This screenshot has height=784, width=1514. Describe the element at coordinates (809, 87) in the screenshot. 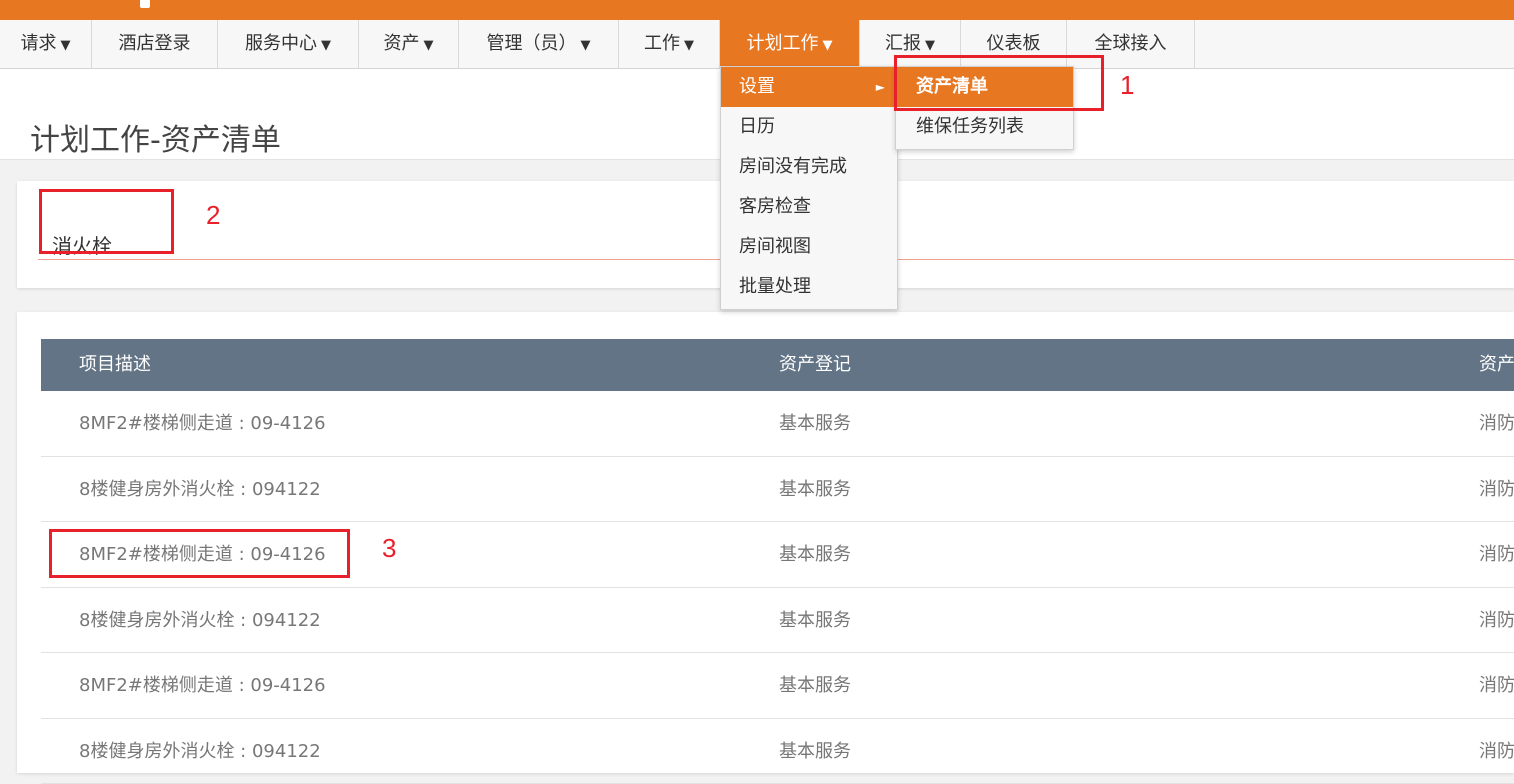

I see `menu-item-settings: 设置►` at that location.